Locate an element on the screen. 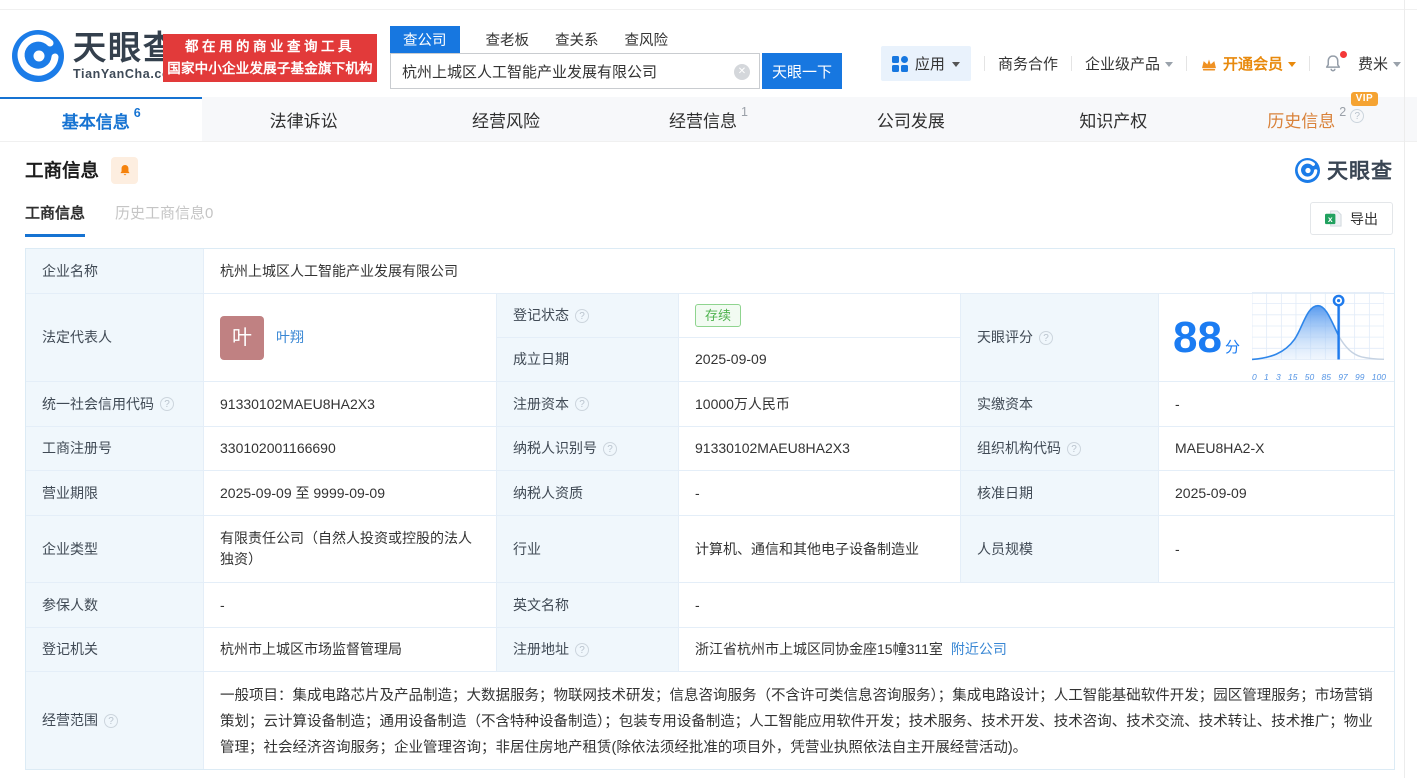  tab-basic-info: 基本信息 6 is located at coordinates (101, 119).